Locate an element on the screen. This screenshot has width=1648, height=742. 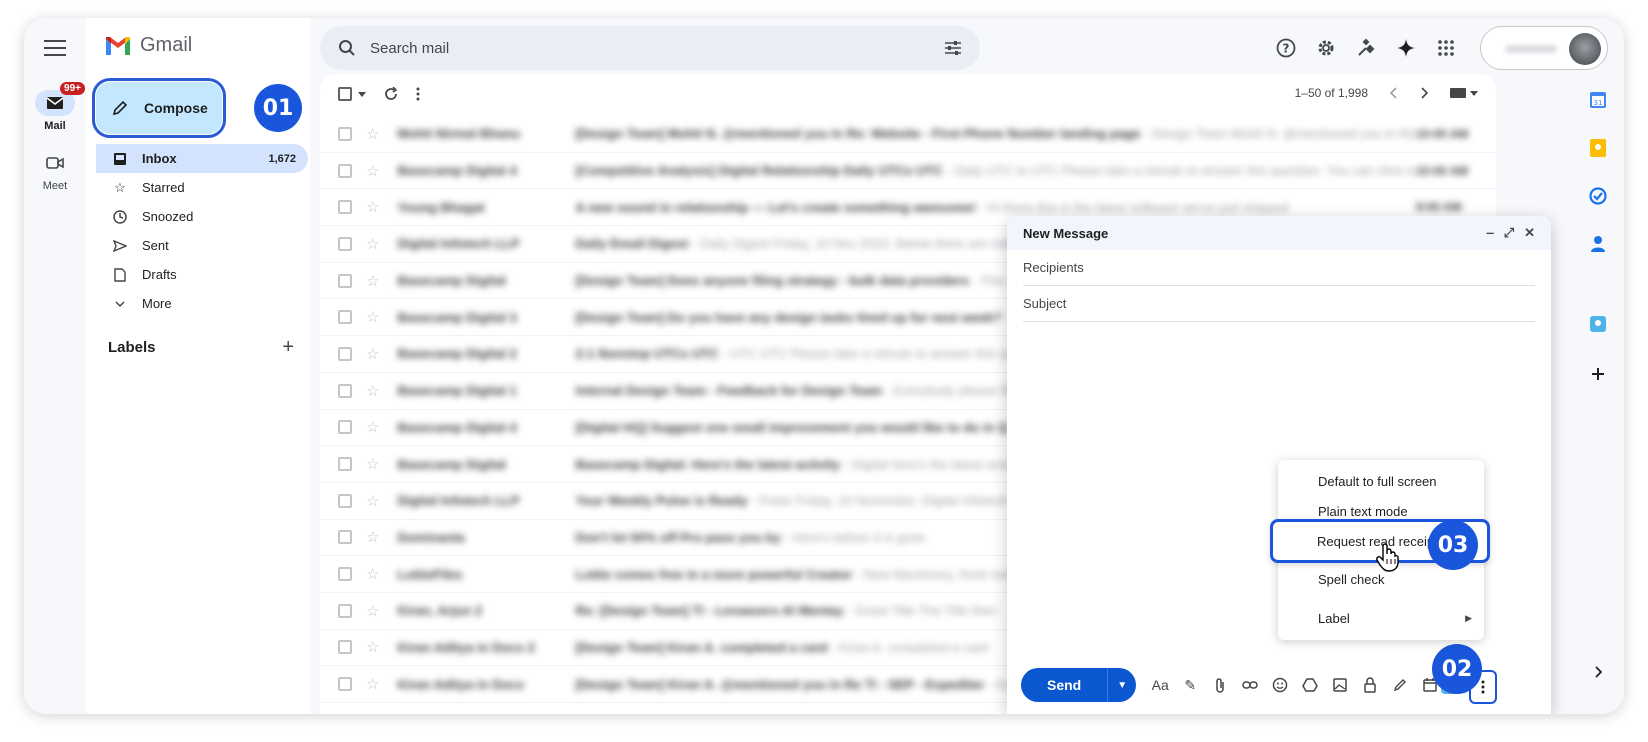
menu-item-full-screen: Default to full screen is located at coordinates (1381, 481).